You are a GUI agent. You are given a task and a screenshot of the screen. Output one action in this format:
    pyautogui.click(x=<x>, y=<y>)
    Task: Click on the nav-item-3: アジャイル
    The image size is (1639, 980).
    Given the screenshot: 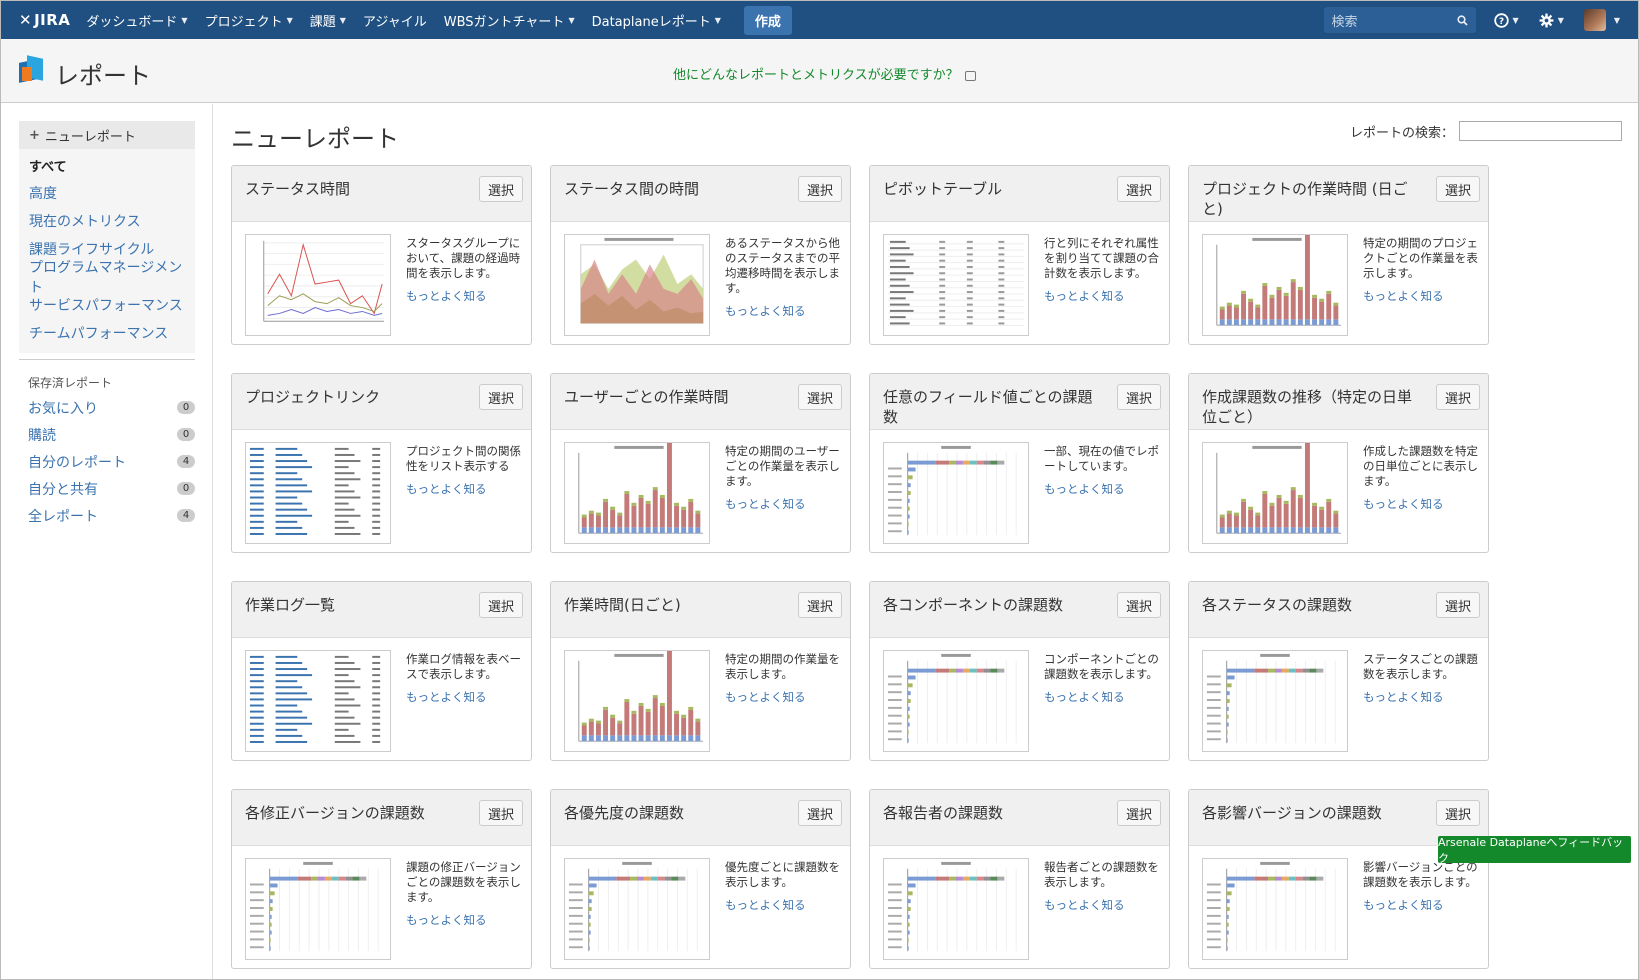 What is the action you would take?
    pyautogui.click(x=395, y=20)
    